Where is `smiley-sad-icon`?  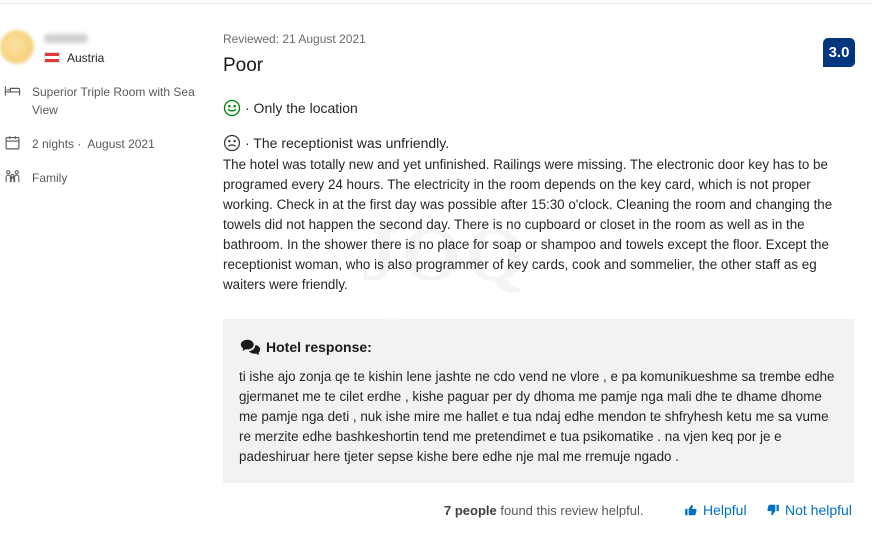
smiley-sad-icon is located at coordinates (232, 143).